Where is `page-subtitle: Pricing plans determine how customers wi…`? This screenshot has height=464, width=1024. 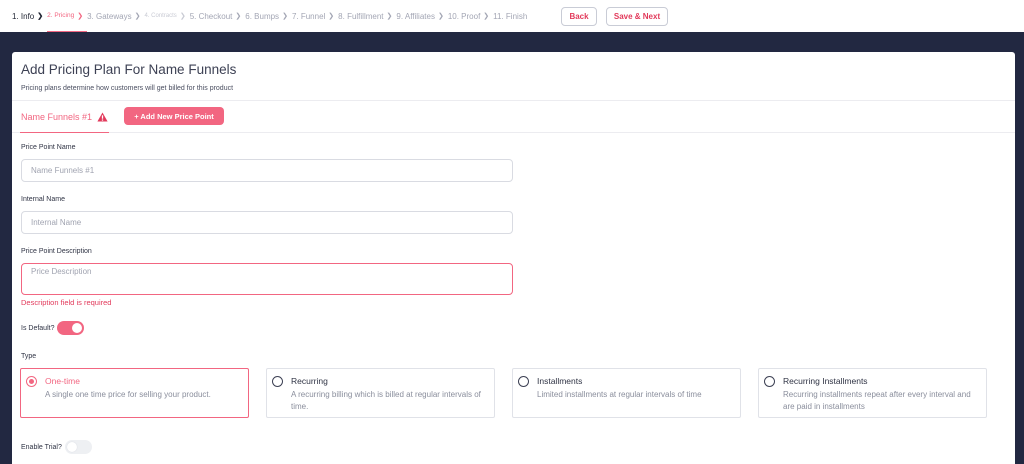
page-subtitle: Pricing plans determine how customers wi… is located at coordinates (127, 88).